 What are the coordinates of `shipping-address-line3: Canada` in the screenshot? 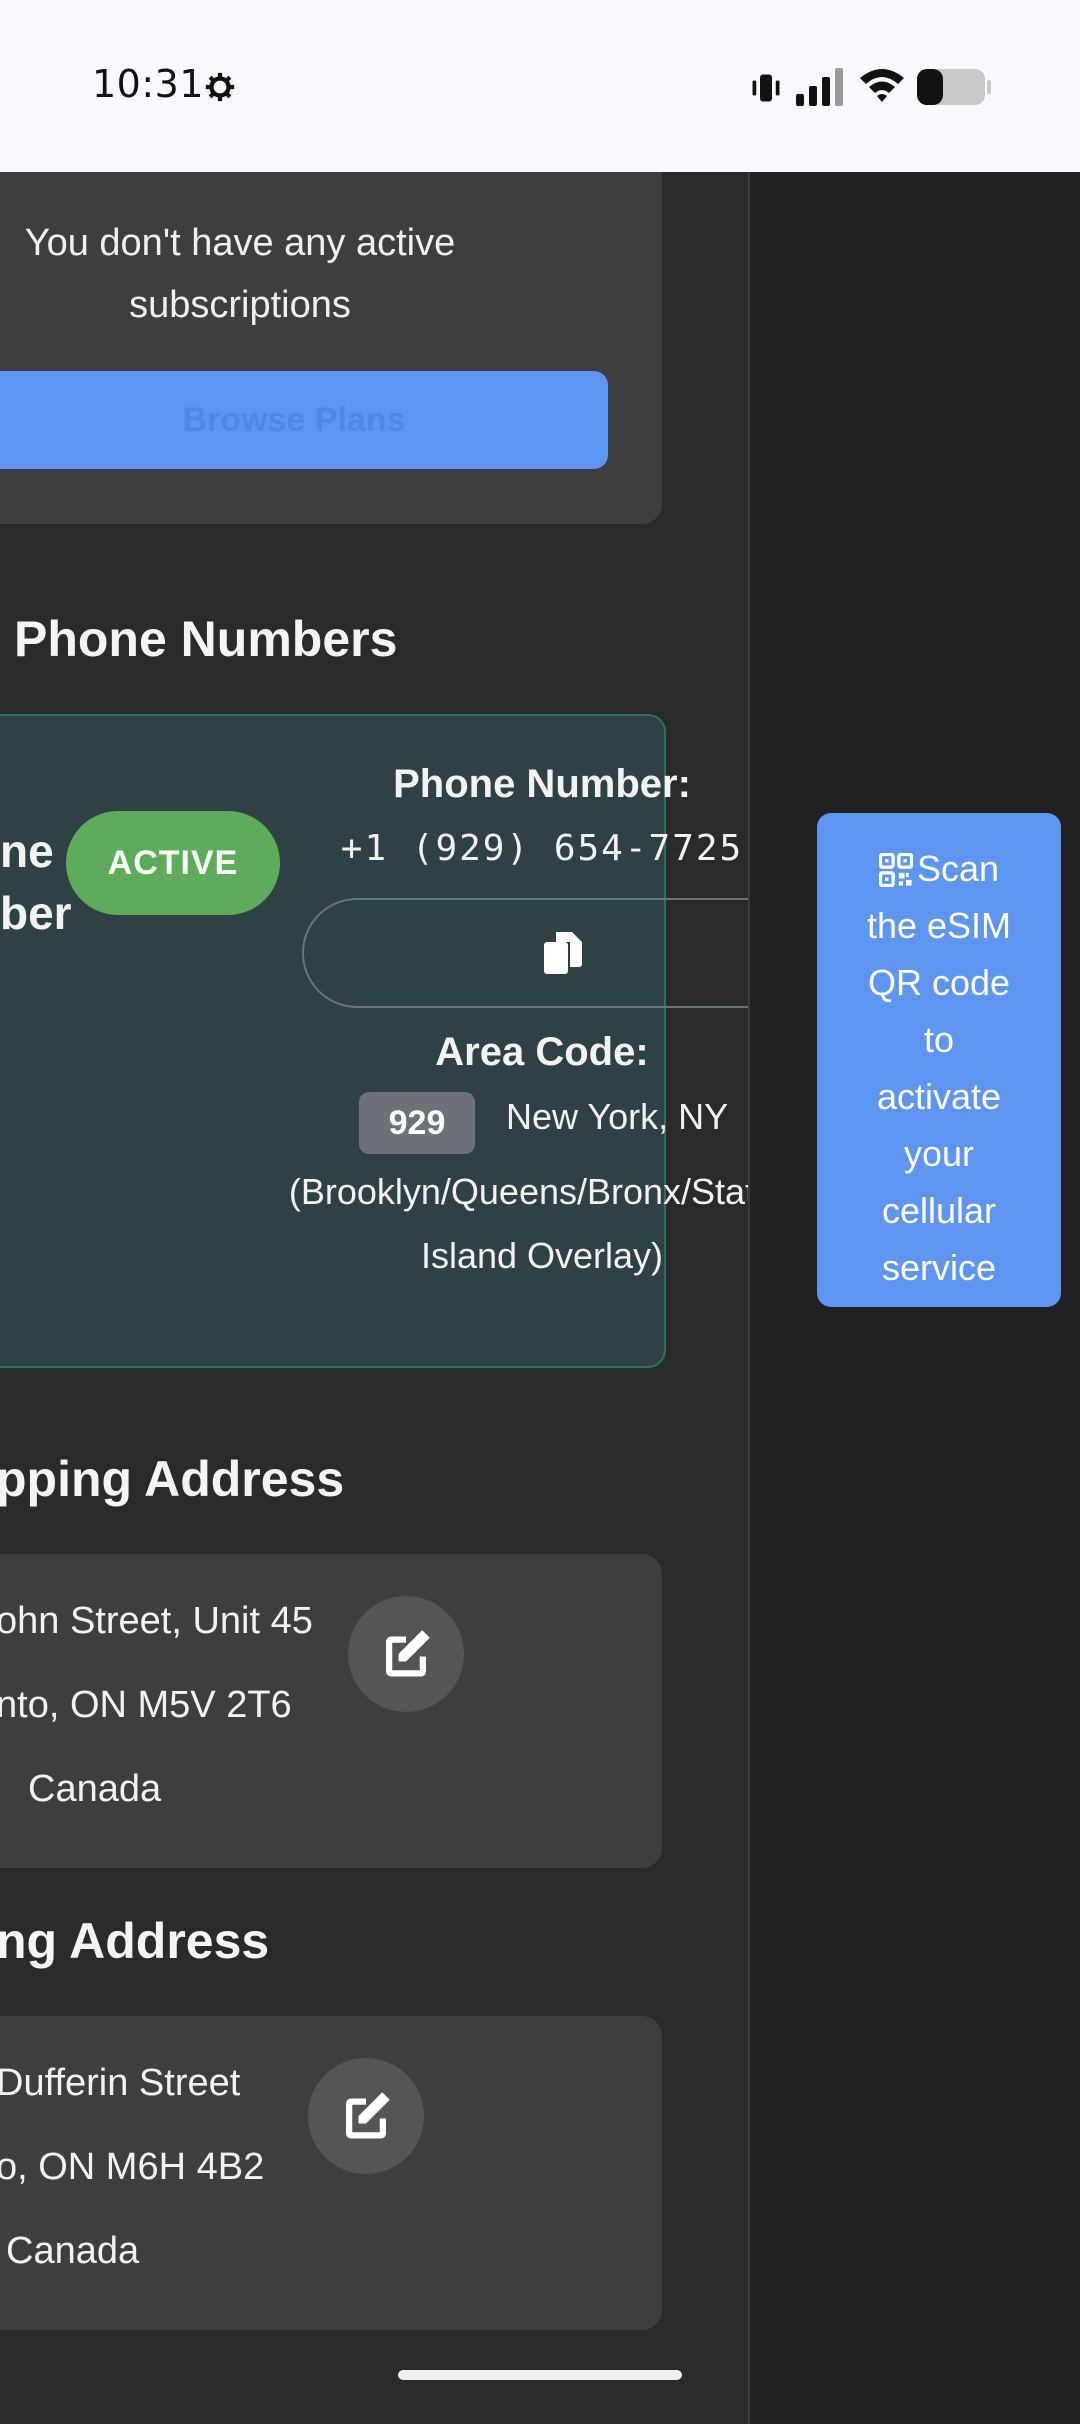 It's located at (95, 1789).